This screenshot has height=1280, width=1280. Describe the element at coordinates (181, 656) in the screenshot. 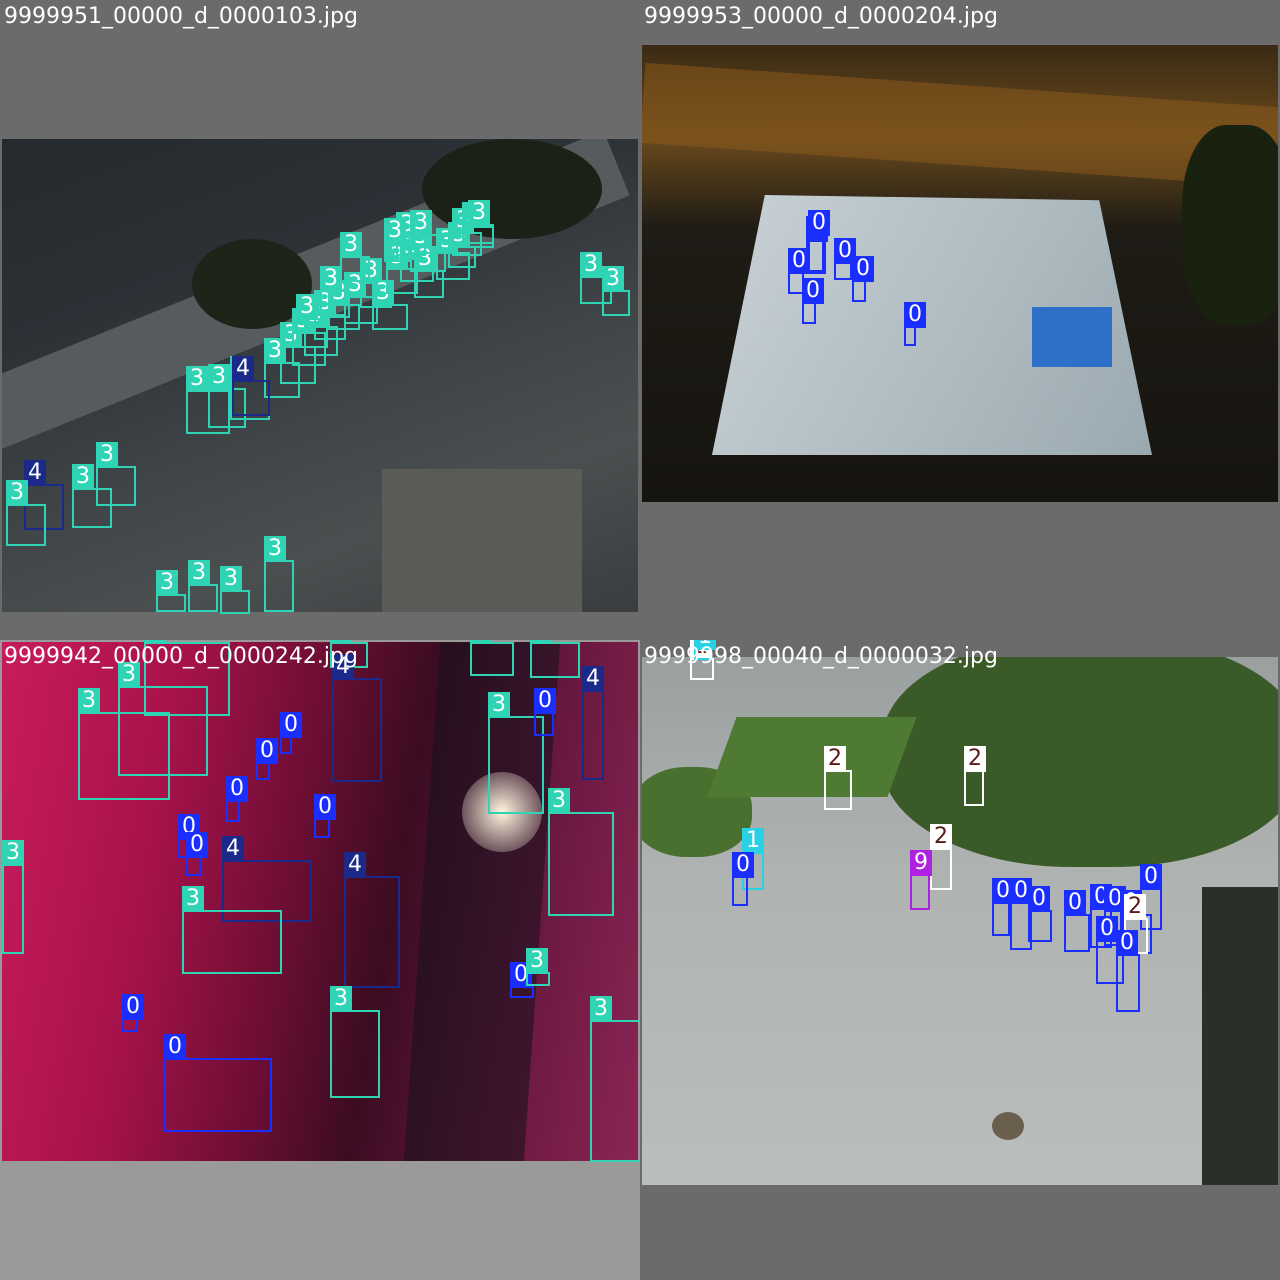

I see `image-filename: 9999942_00000_d_0000242.jpg` at that location.